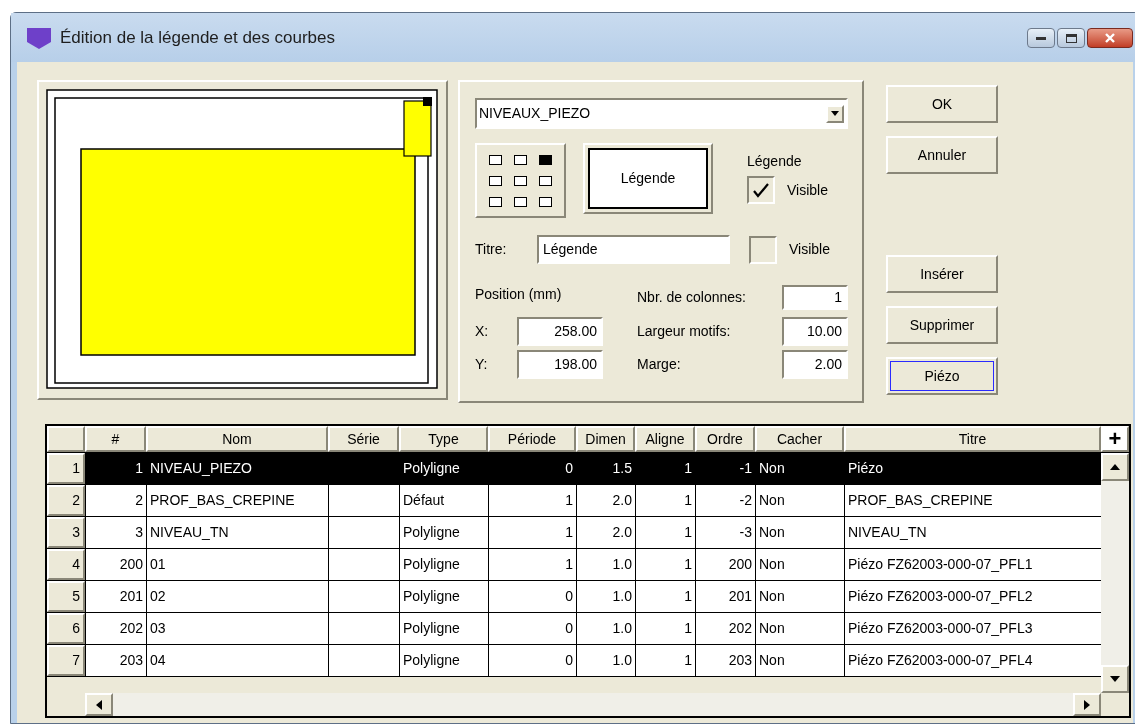  I want to click on column-header: Nom, so click(237, 439).